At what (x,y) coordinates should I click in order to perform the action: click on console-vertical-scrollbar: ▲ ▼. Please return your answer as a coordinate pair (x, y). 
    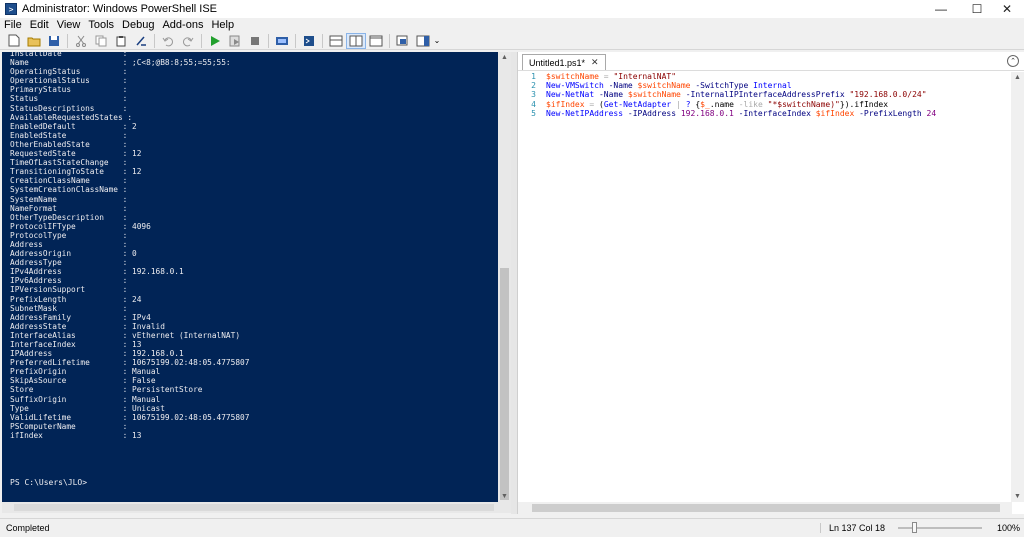
    Looking at the image, I should click on (504, 277).